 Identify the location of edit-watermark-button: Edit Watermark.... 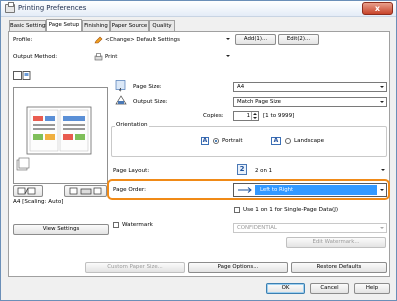
(336, 242).